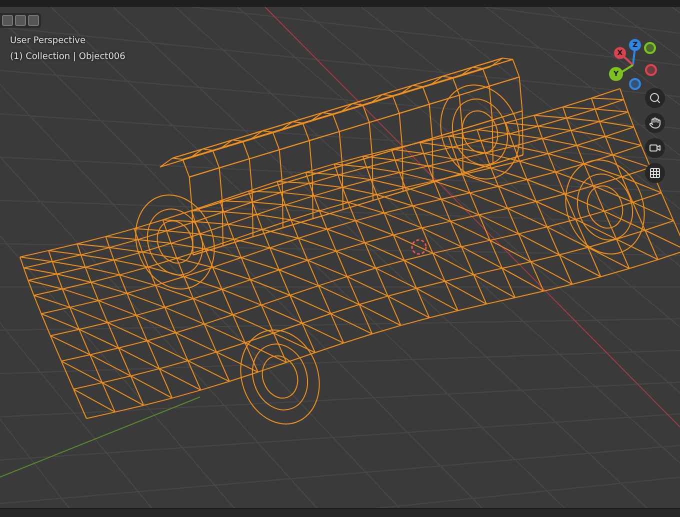 The width and height of the screenshot is (680, 517). Describe the element at coordinates (419, 247) in the screenshot. I see `3d-cursor-icon` at that location.